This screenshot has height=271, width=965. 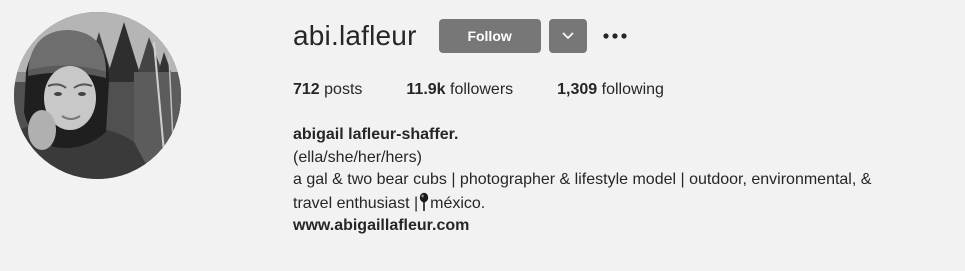 What do you see at coordinates (623, 204) in the screenshot?
I see `bio-line-2: travel enthusiast | méxico.` at bounding box center [623, 204].